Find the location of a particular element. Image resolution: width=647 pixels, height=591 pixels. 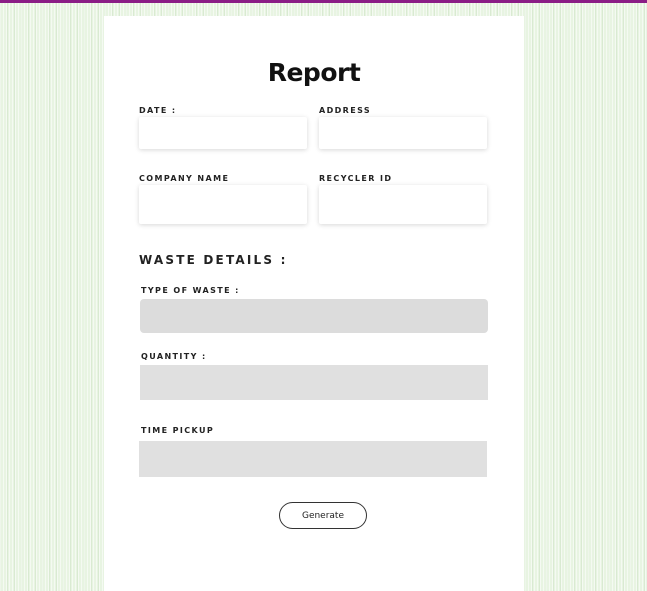

type-of-waste-field is located at coordinates (314, 316).